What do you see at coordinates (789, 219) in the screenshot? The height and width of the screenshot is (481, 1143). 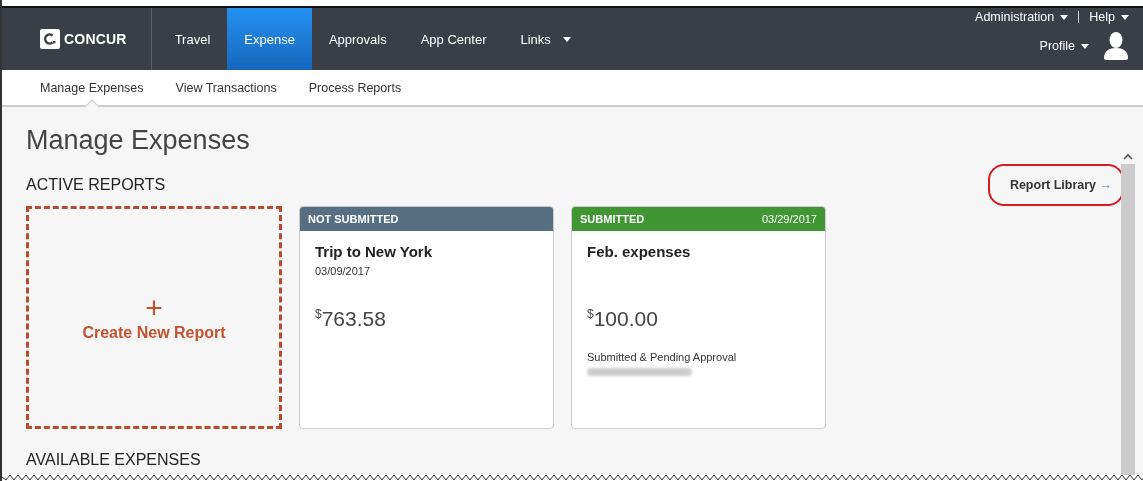 I see `status-date: 03/29/2017` at bounding box center [789, 219].